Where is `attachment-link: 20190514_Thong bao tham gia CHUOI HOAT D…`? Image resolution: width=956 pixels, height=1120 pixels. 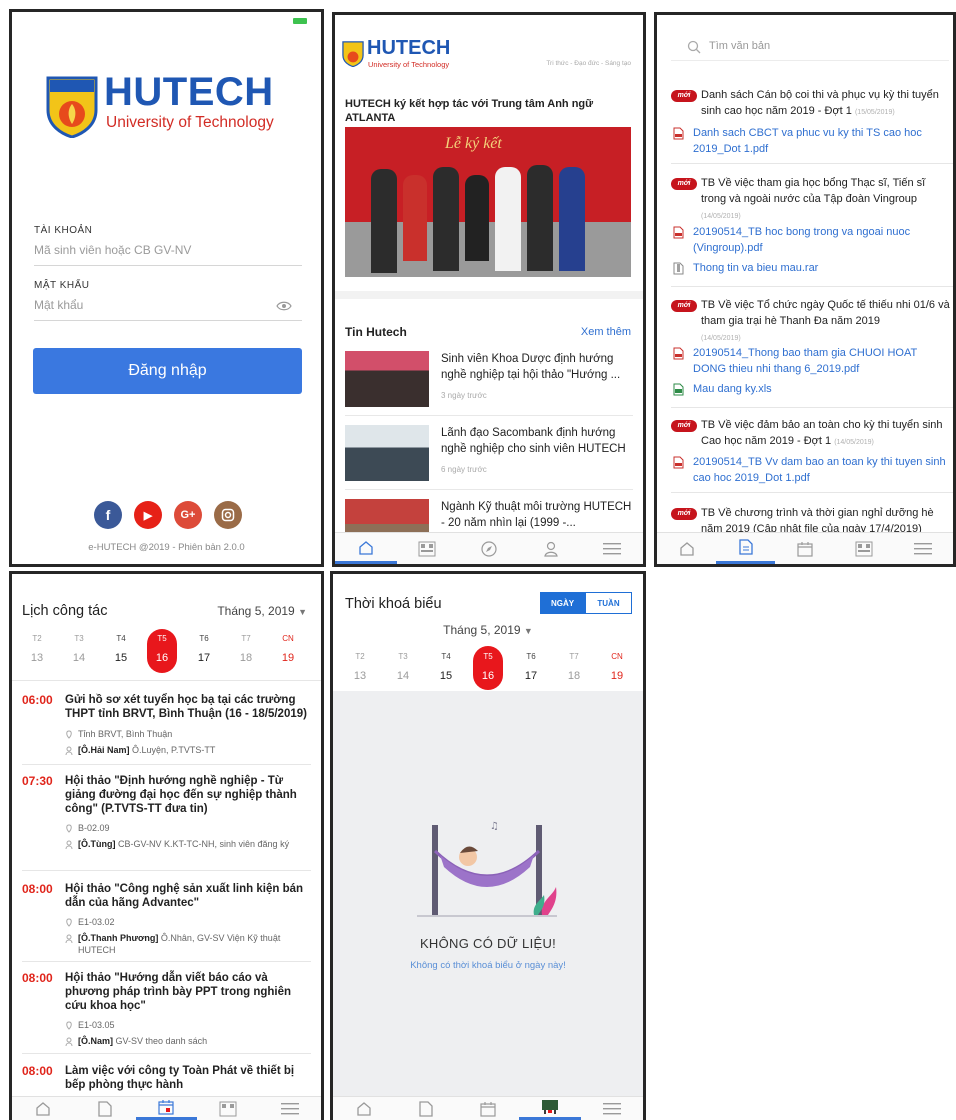 attachment-link: 20190514_Thong bao tham gia CHUOI HOAT D… is located at coordinates (811, 361).